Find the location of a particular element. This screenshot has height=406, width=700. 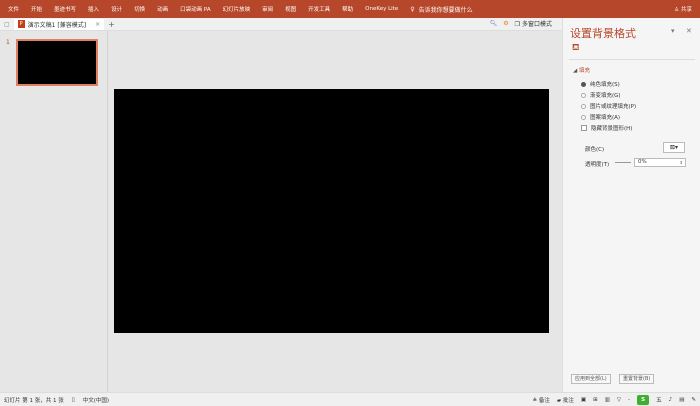

normal-view-icon: ▣ is located at coordinates (583, 400).